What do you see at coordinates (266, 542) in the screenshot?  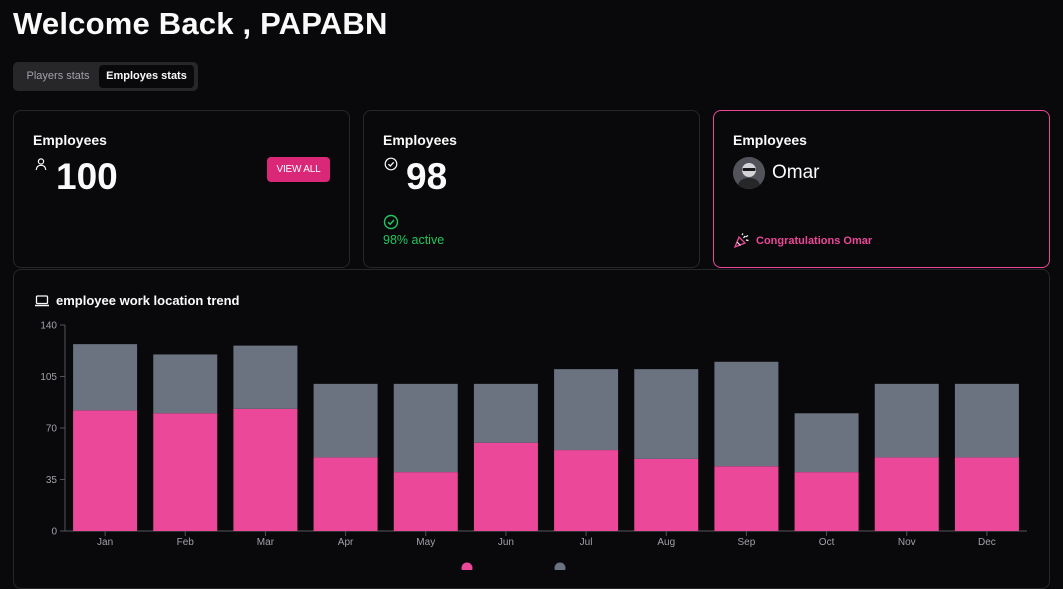 I see `x-tick-label: Mar` at bounding box center [266, 542].